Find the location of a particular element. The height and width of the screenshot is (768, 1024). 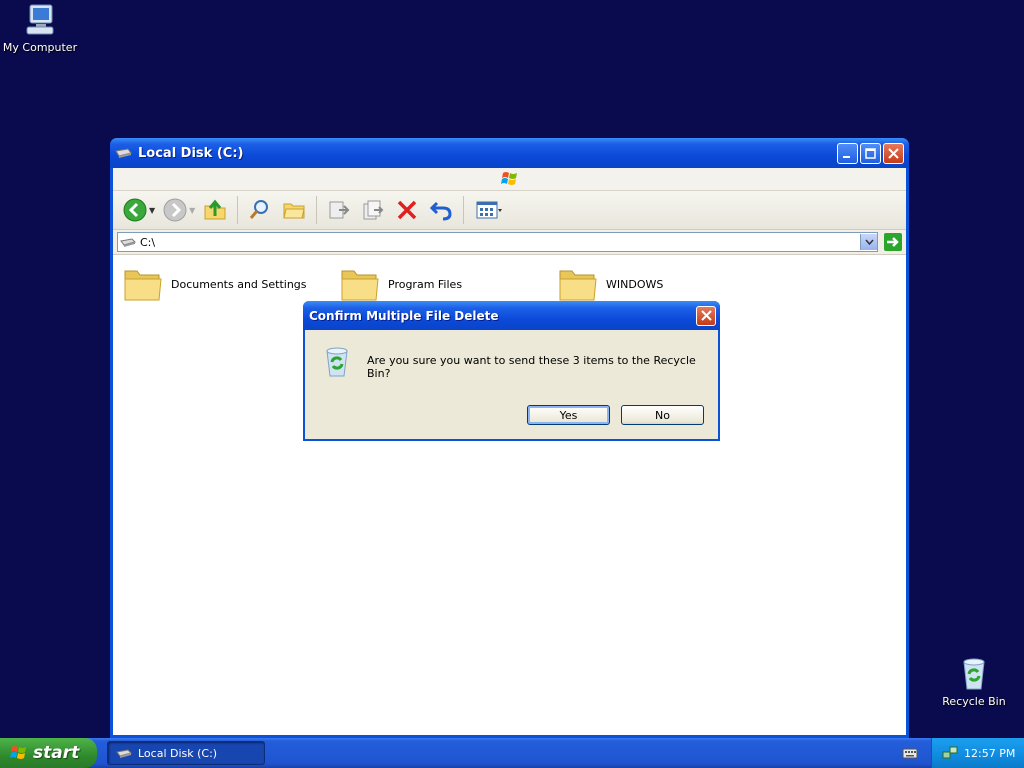

network-icon is located at coordinates (950, 753).